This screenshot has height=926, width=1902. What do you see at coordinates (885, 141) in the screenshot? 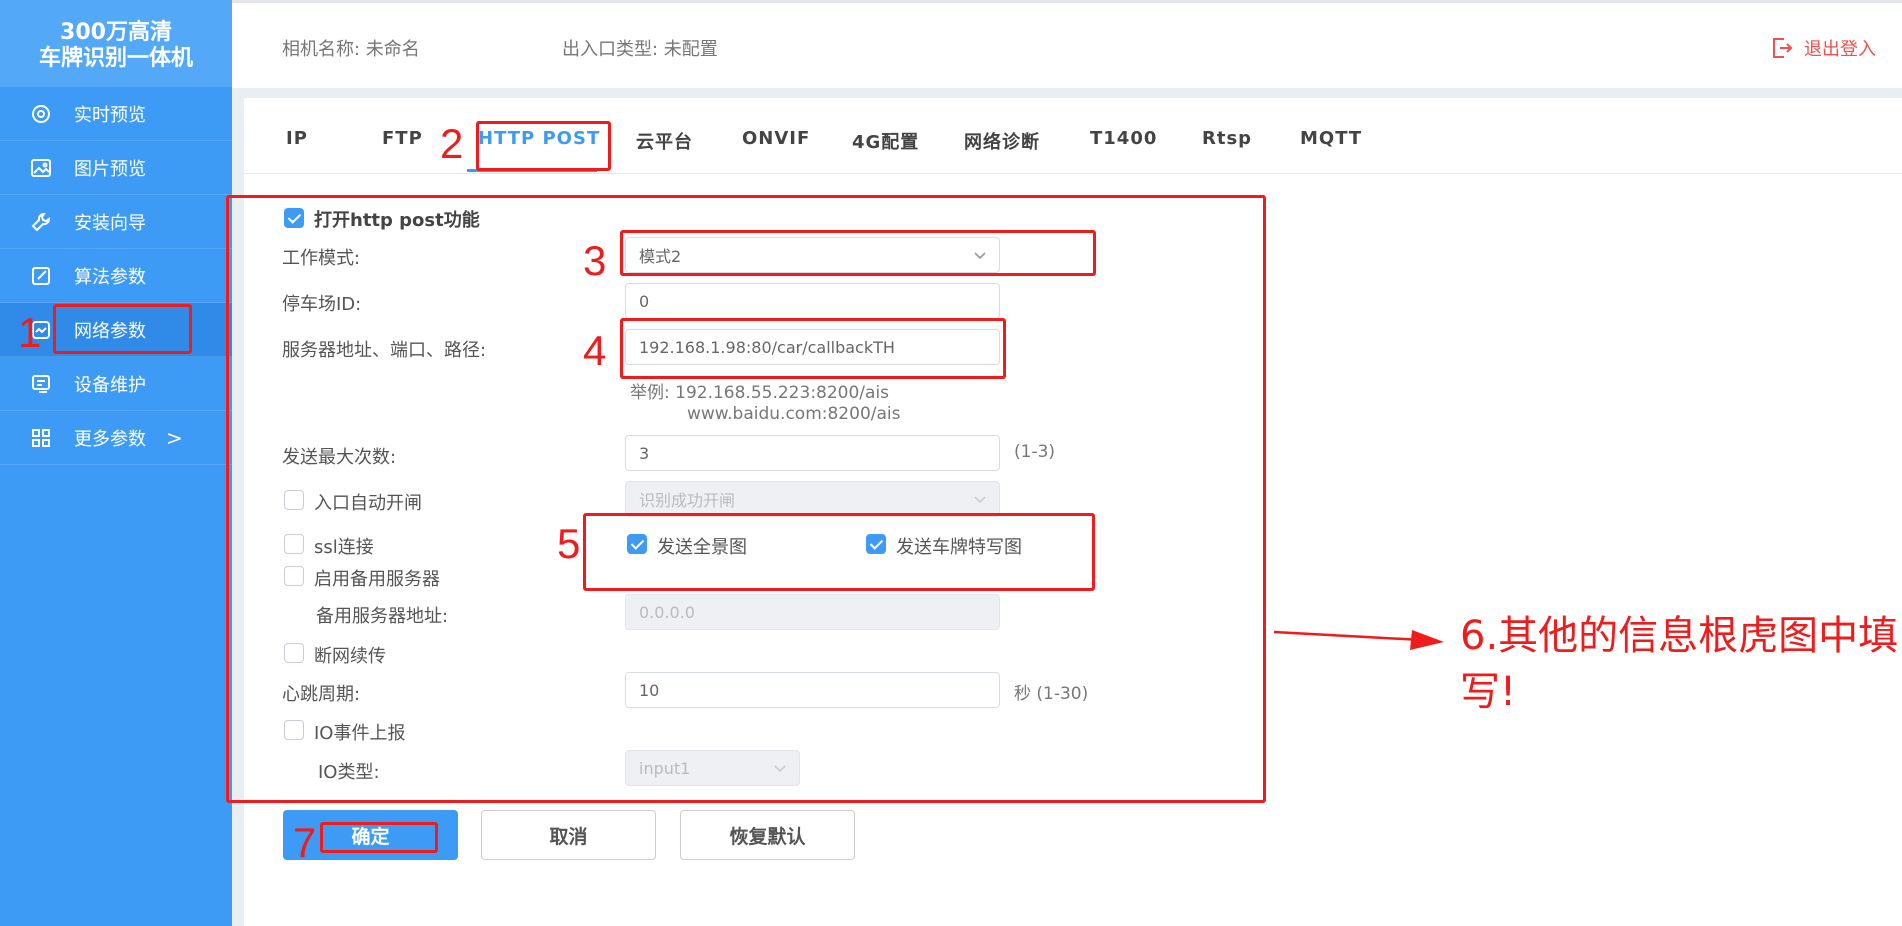
I see `tab-4g: 4G配置` at bounding box center [885, 141].